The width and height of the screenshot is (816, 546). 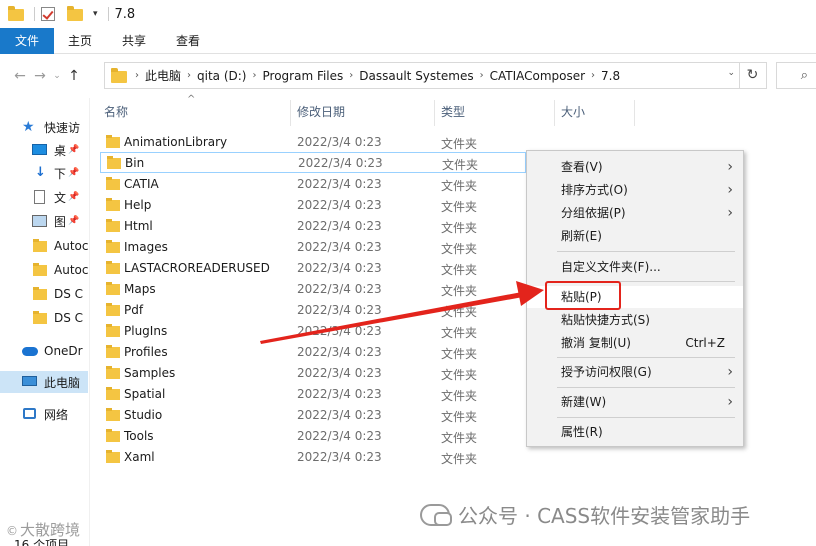 I want to click on annotation-arrow, so click(x=402, y=312).